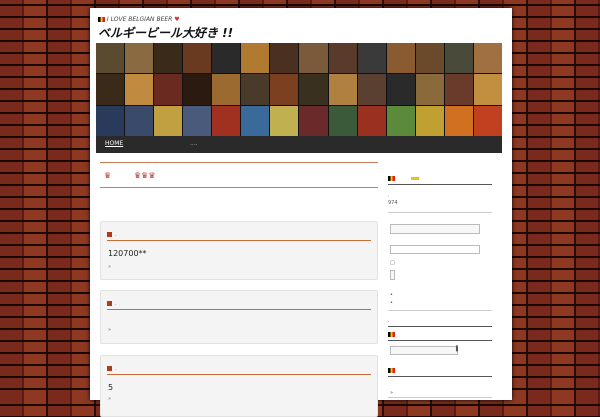  I want to click on input-field, so click(424, 350).